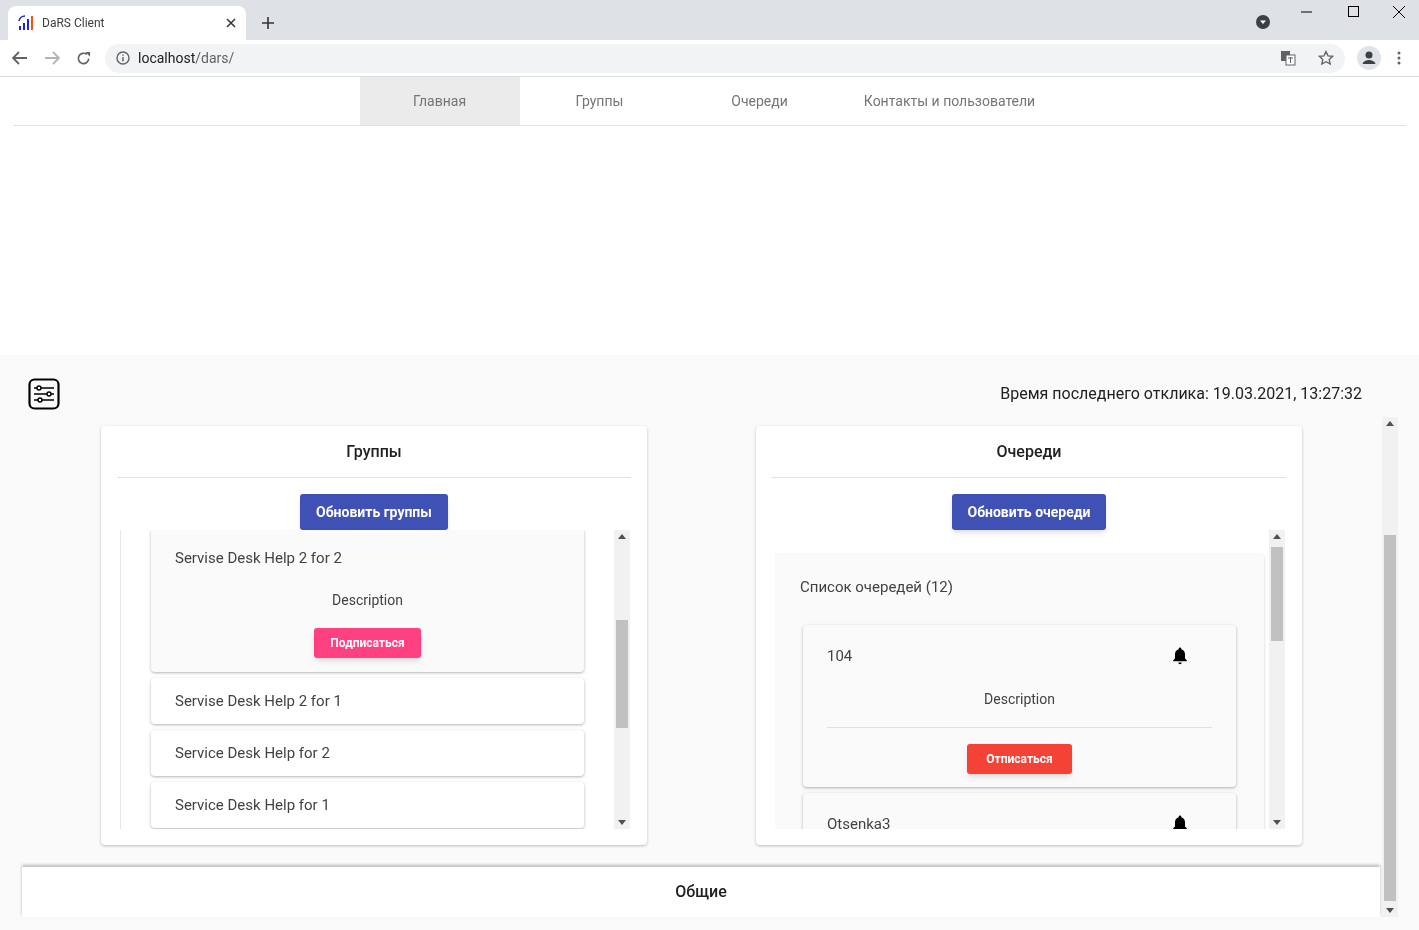 Image resolution: width=1419 pixels, height=930 pixels. I want to click on reload-icon, so click(83, 58).